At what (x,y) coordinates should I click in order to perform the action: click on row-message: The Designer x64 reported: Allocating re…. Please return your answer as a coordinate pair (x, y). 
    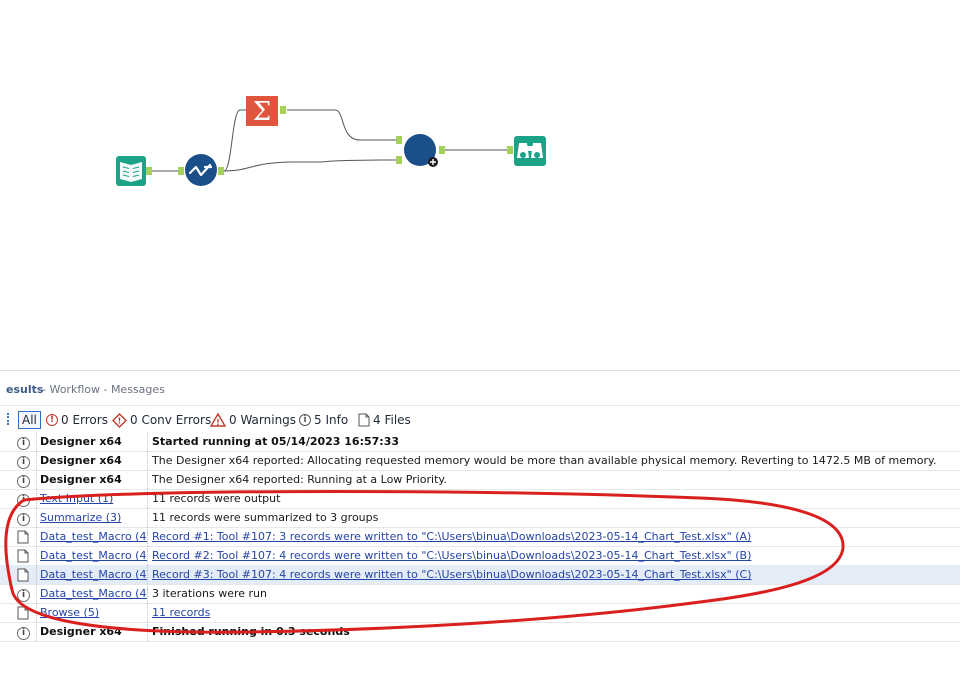
    Looking at the image, I should click on (544, 460).